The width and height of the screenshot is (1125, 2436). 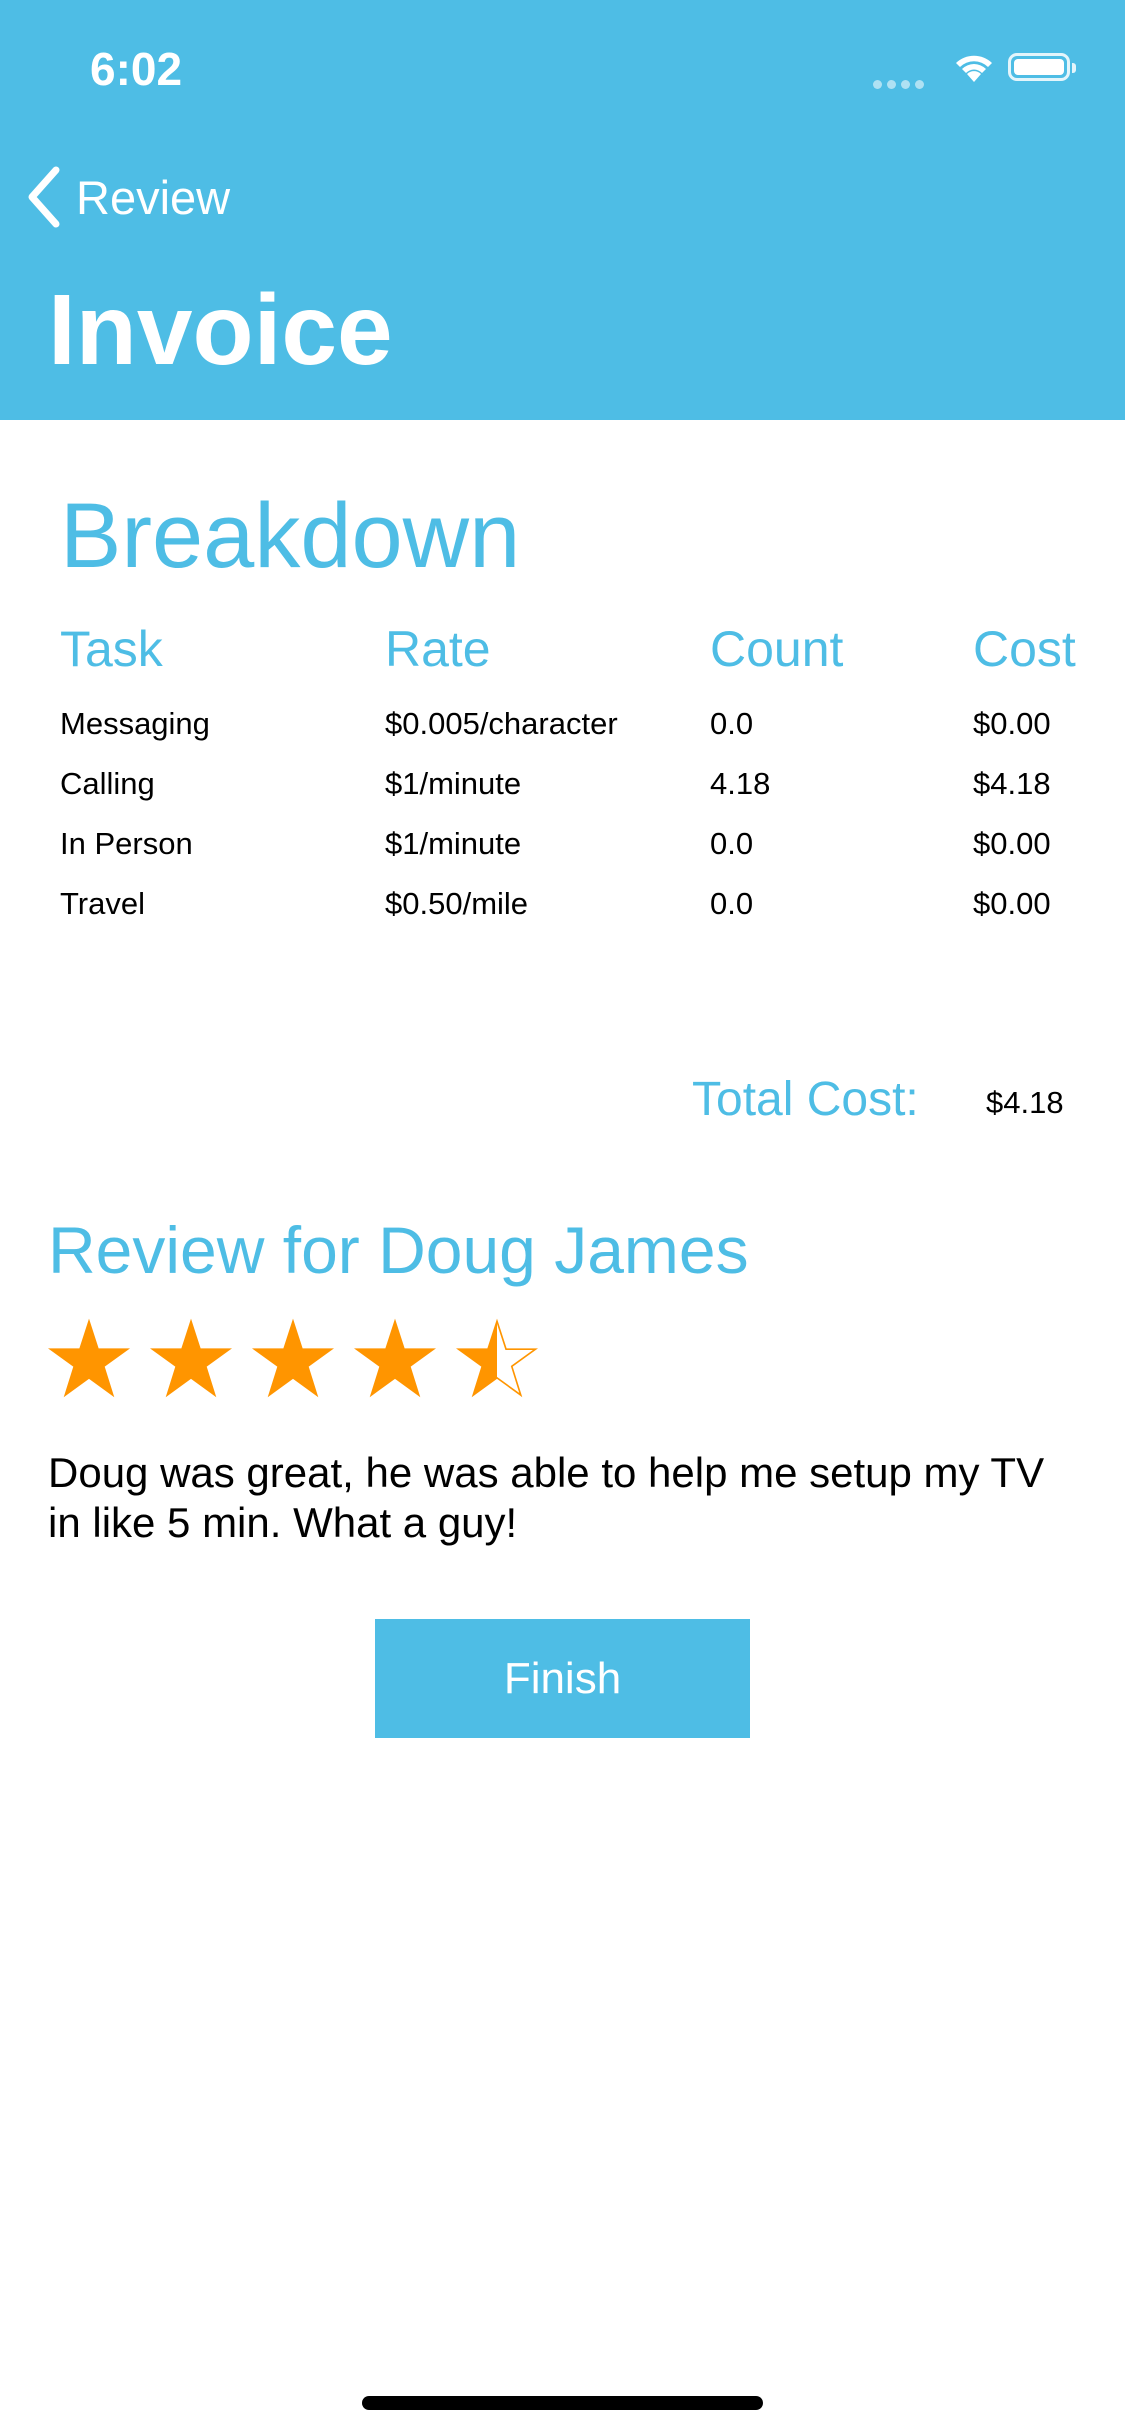 What do you see at coordinates (901, 85) in the screenshot?
I see `cellular-signal-icon` at bounding box center [901, 85].